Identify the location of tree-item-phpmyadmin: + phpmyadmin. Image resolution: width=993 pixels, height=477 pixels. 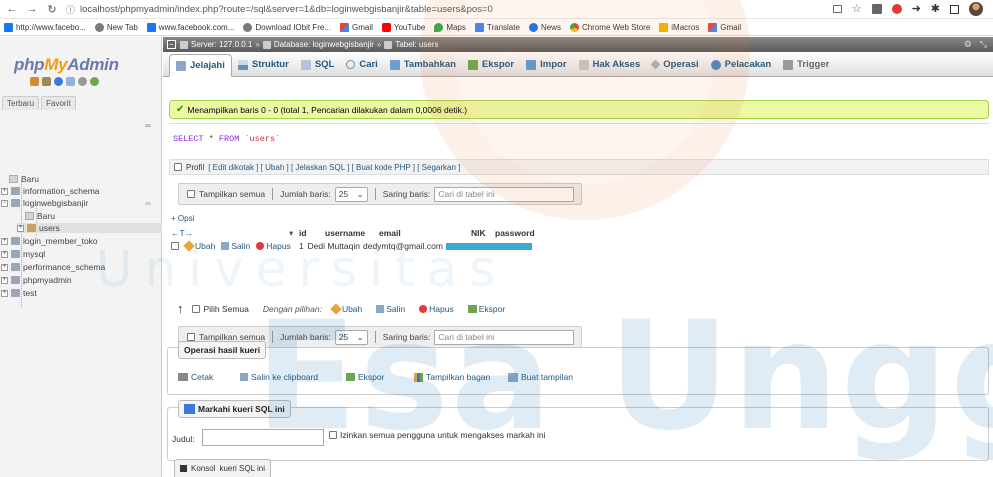
(36, 280).